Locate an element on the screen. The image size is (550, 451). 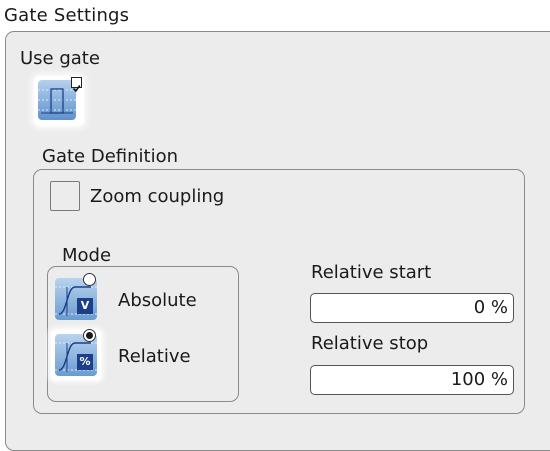
use-gate-checkbox is located at coordinates (76, 85).